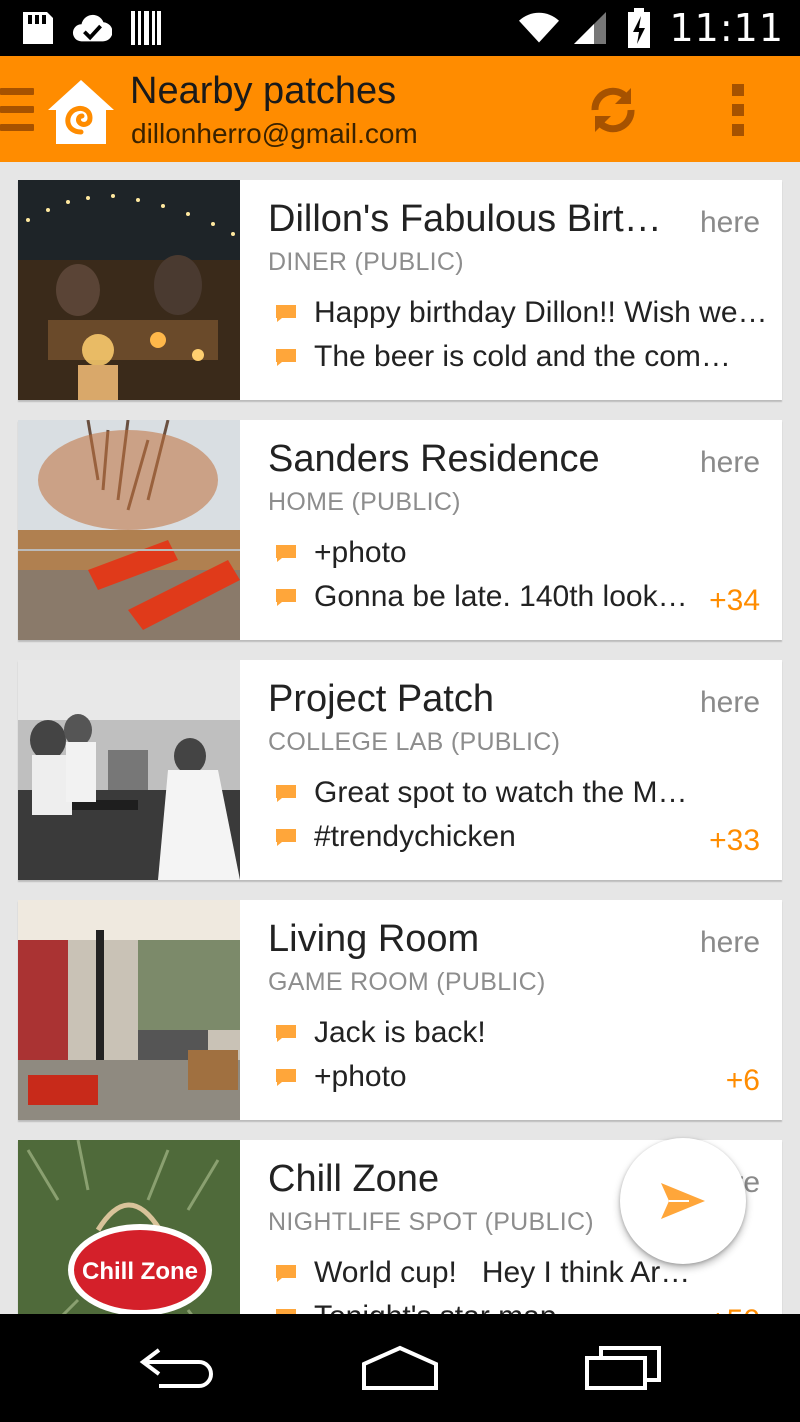  I want to click on send-message-button, so click(683, 1201).